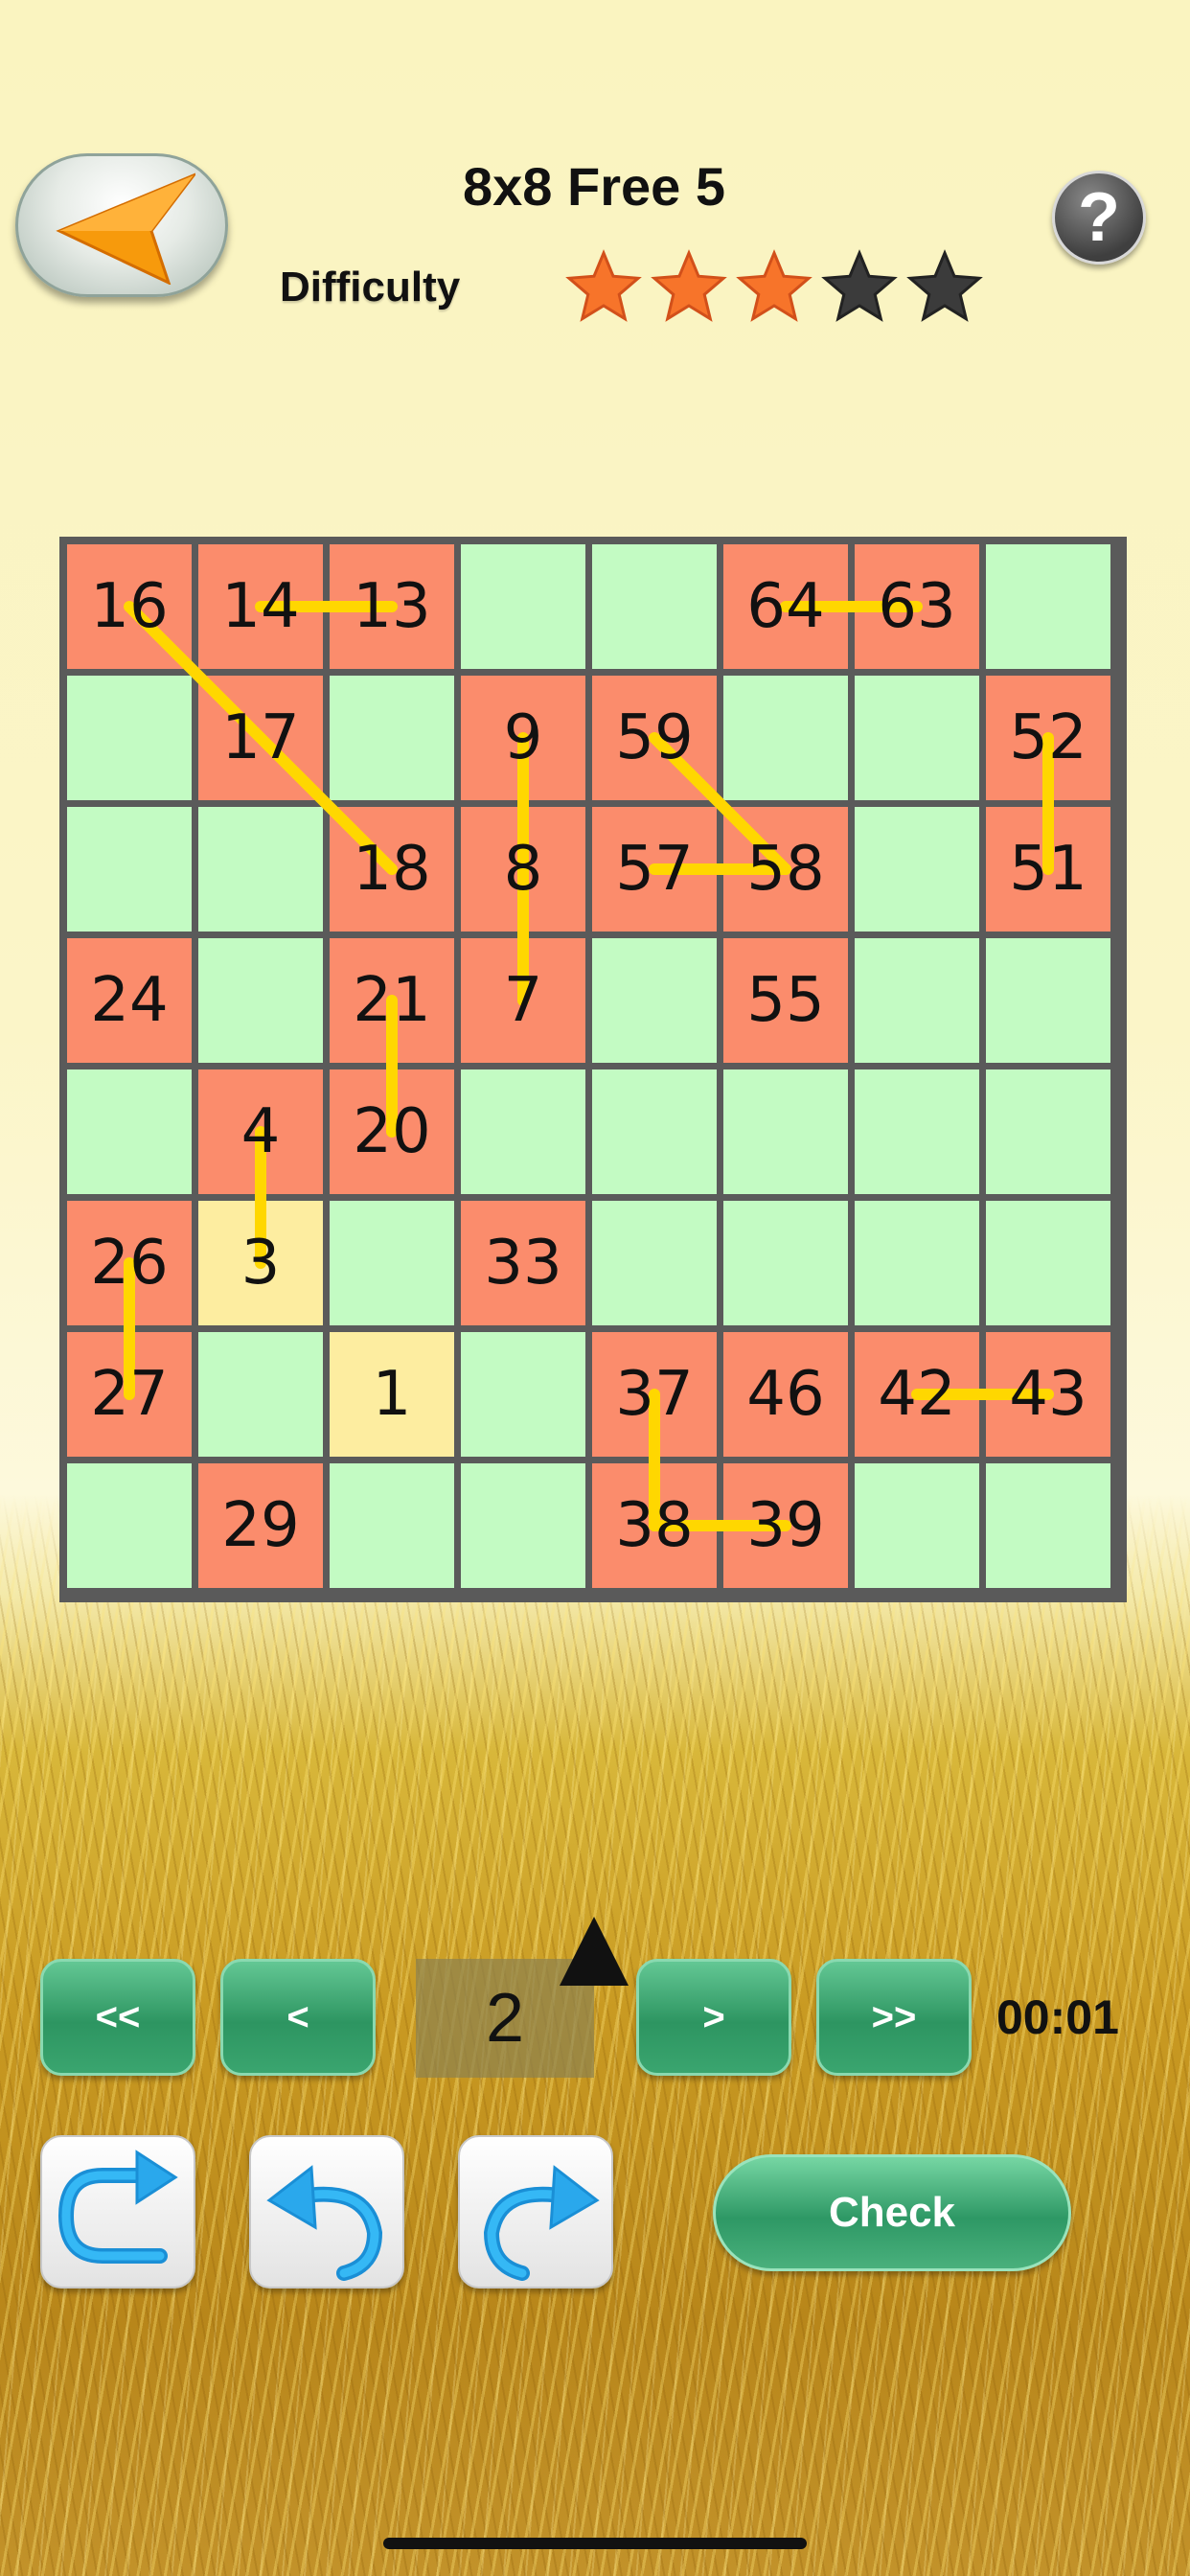 The image size is (1190, 2576). I want to click on number-cell: 20, so click(392, 1132).